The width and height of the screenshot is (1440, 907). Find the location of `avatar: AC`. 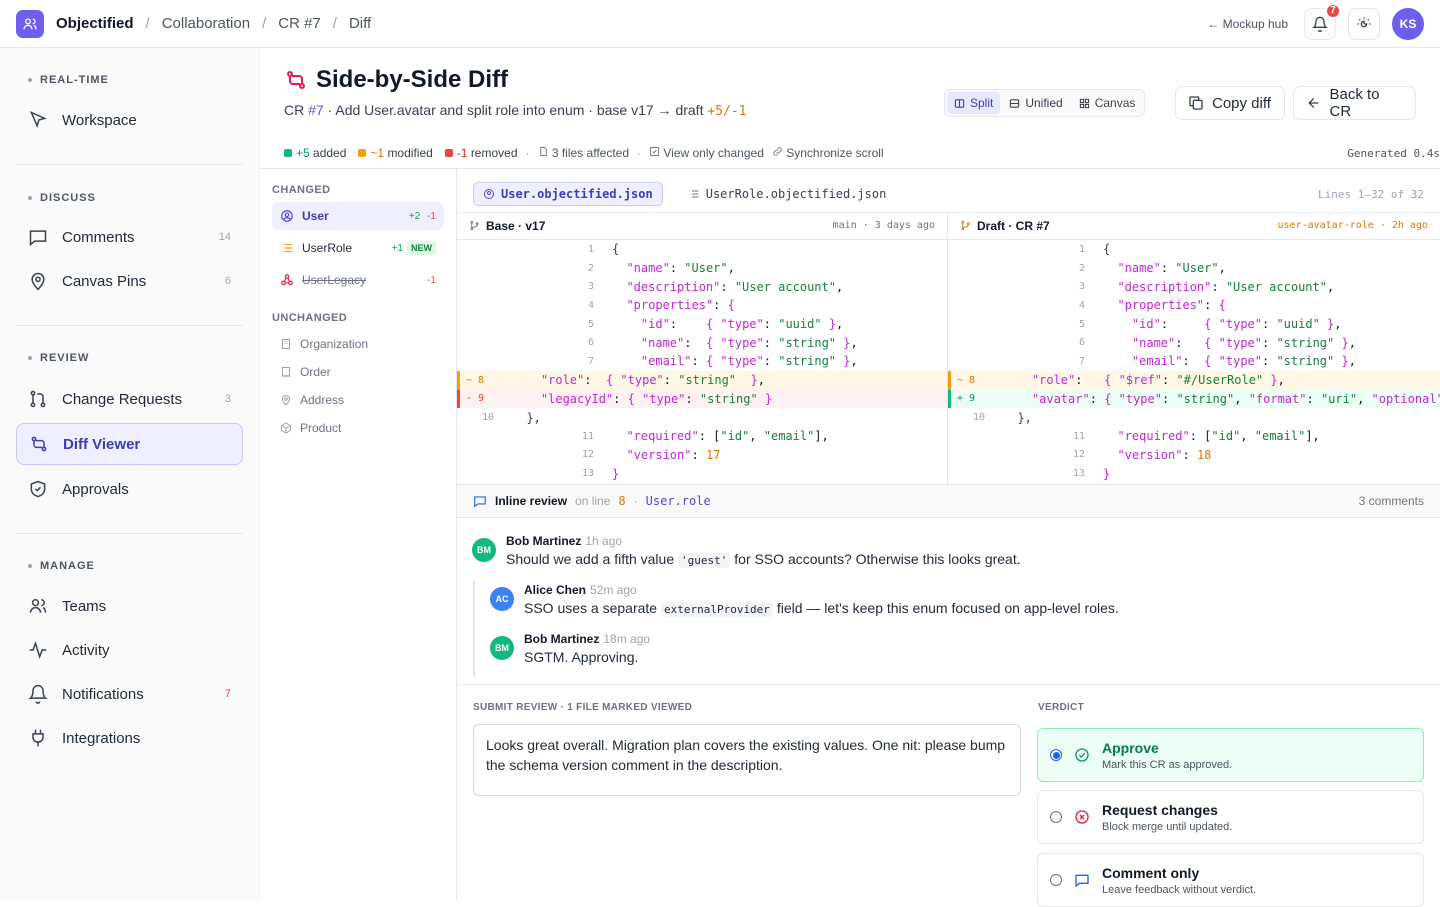

avatar: AC is located at coordinates (502, 599).